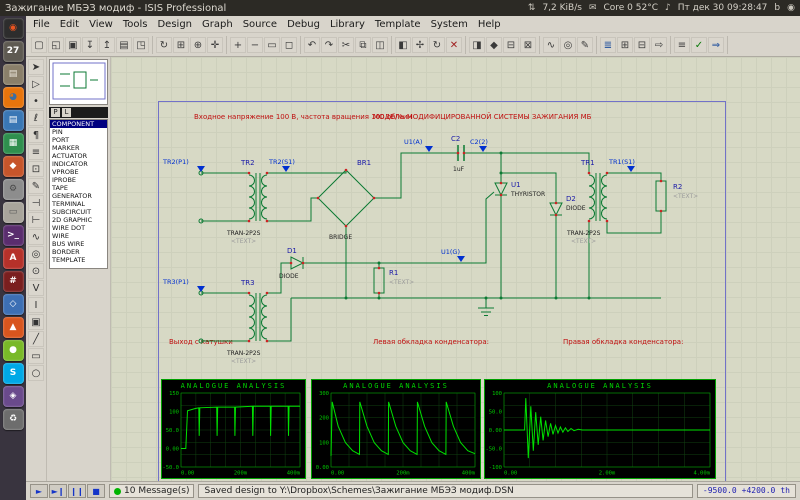 This screenshot has height=500, width=800. What do you see at coordinates (625, 44) in the screenshot?
I see `new-sheet-button: ⊞` at bounding box center [625, 44].